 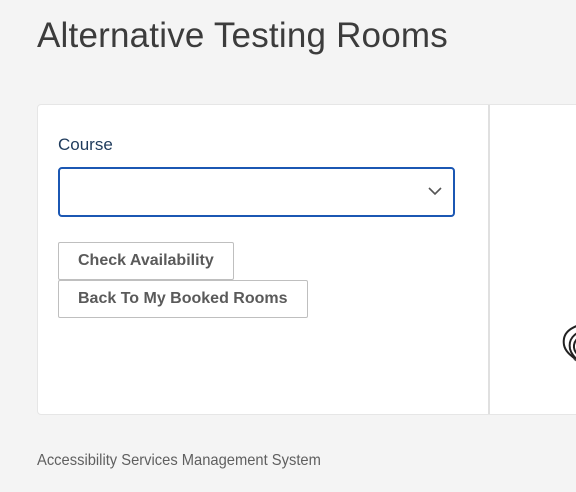 What do you see at coordinates (489, 259) in the screenshot?
I see `card-divider` at bounding box center [489, 259].